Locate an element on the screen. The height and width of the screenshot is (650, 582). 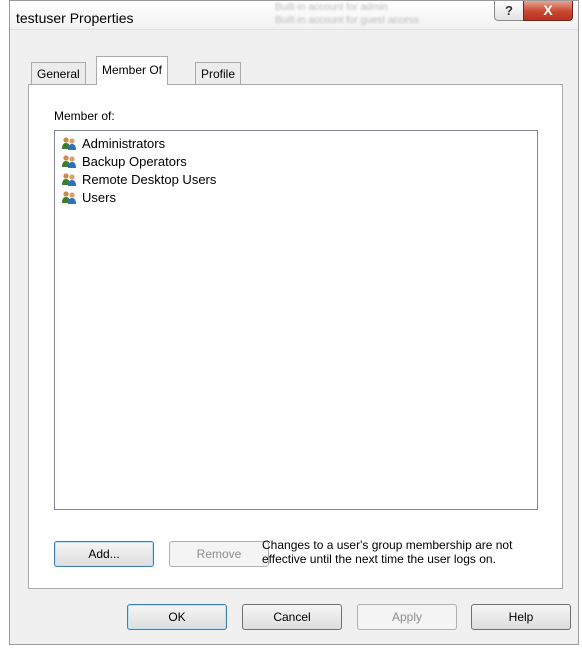
member-of-label: Member of: is located at coordinates (84, 116).